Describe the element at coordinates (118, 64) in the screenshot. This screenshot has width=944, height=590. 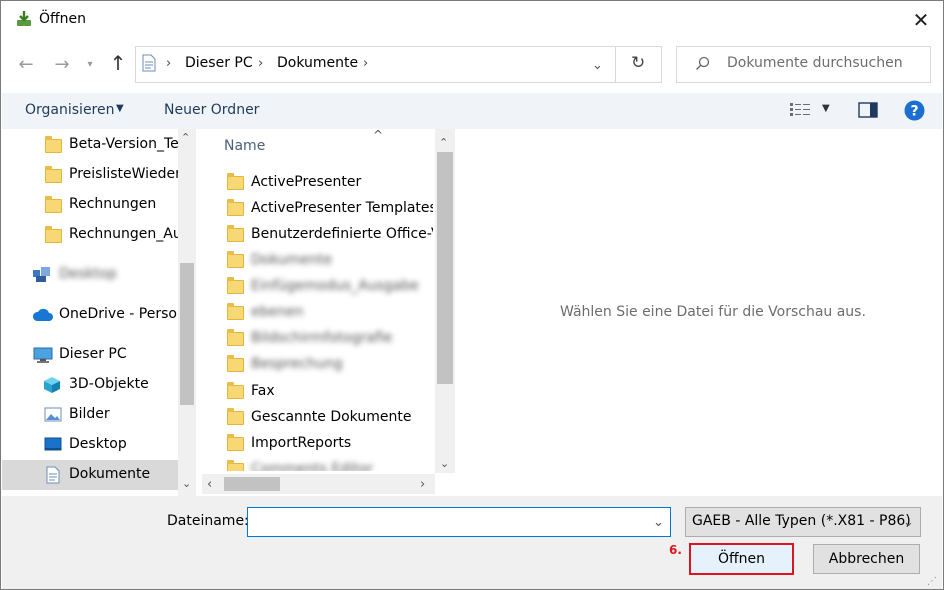
I see `up-arrow-icon: ↑` at that location.